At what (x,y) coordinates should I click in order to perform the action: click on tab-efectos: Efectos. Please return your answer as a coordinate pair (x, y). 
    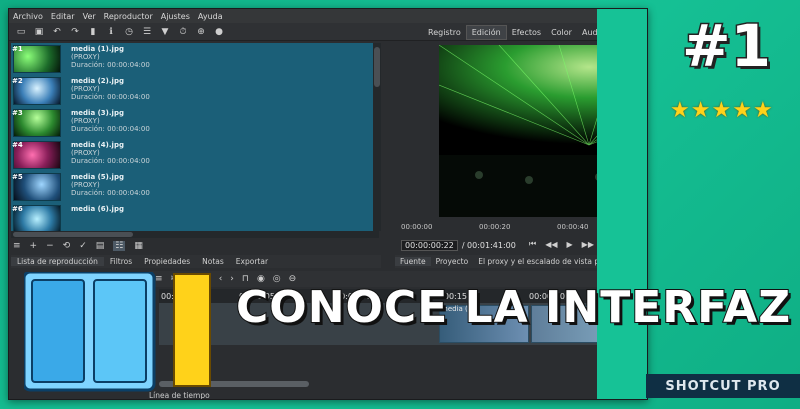
    Looking at the image, I should click on (526, 32).